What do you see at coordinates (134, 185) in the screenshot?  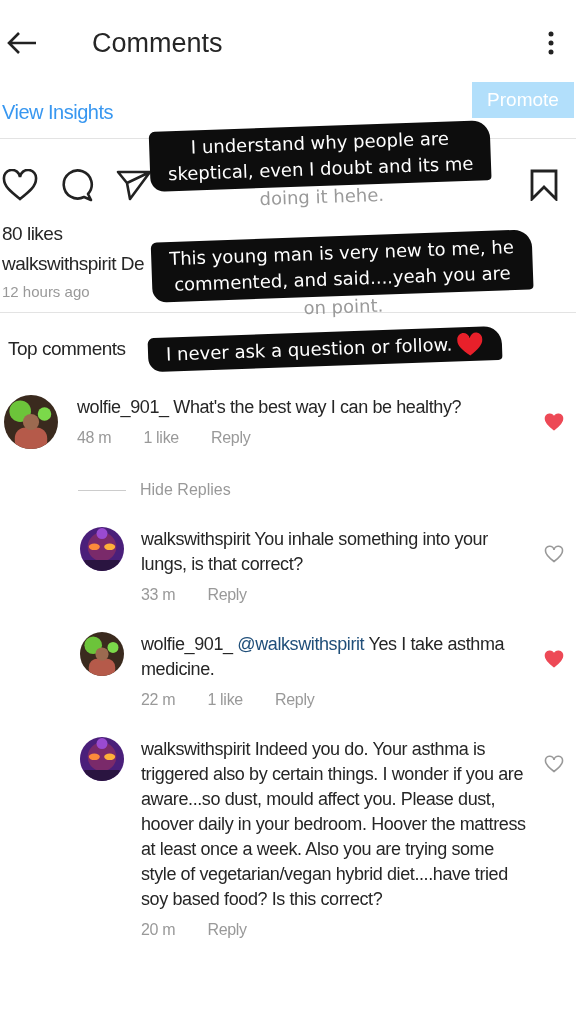 I see `send-icon` at bounding box center [134, 185].